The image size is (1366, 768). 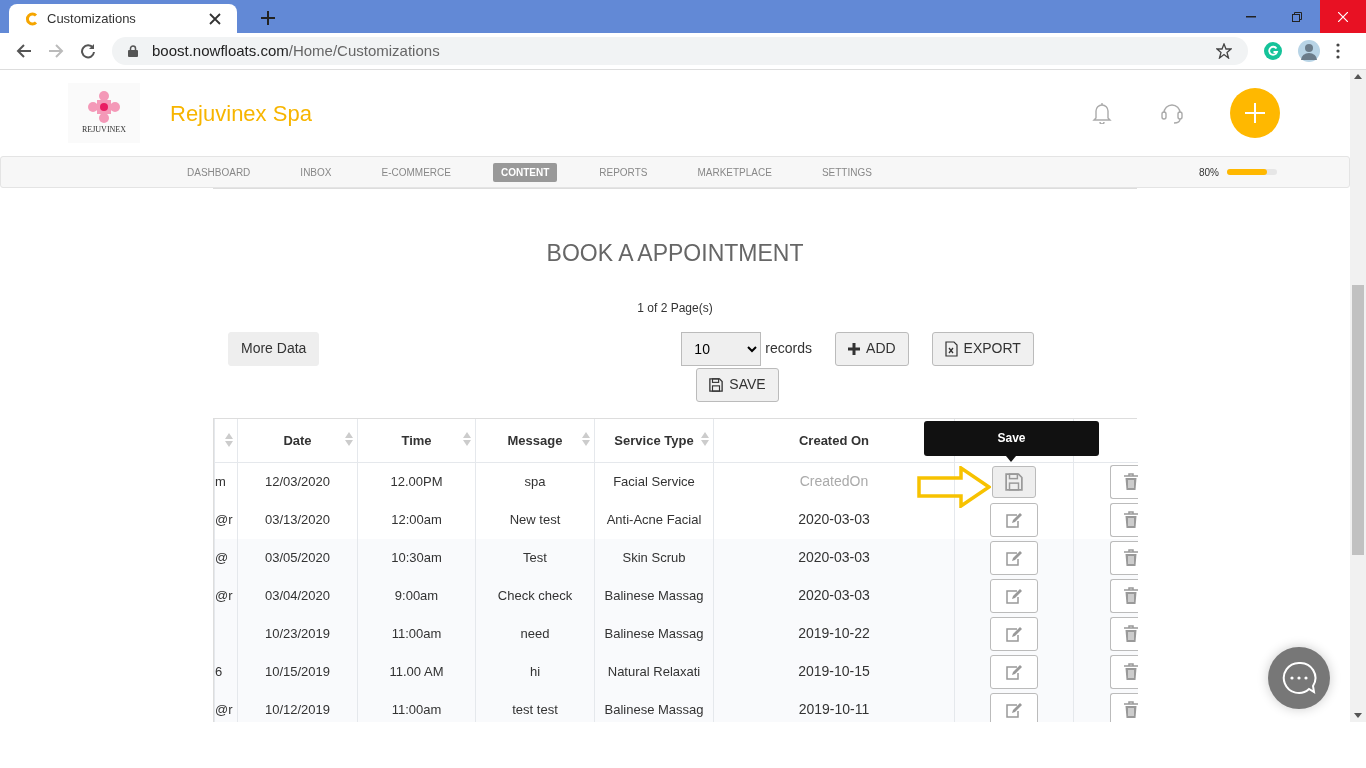 I want to click on page-size-select: 10, so click(x=721, y=348).